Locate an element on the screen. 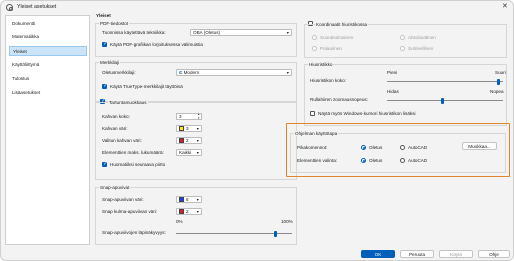 This screenshot has height=261, width=514. zoom-speed-track is located at coordinates (445, 101).